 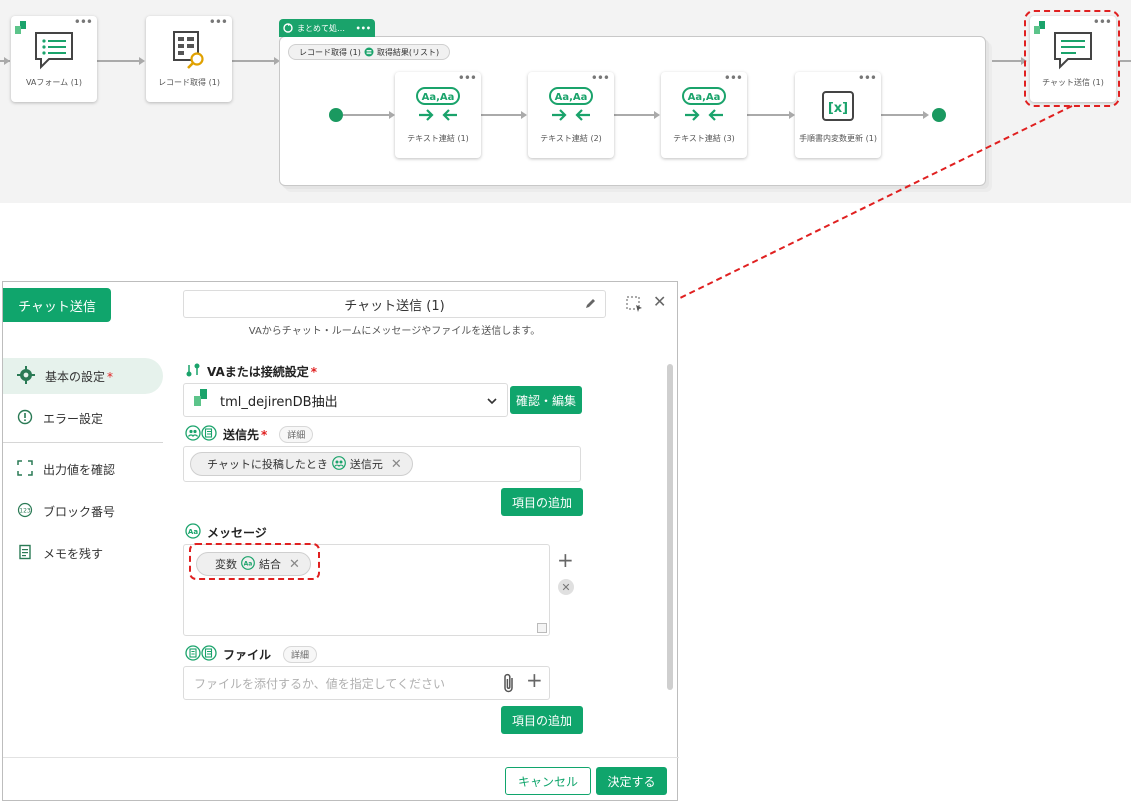 What do you see at coordinates (241, 435) in the screenshot?
I see `section-title: 送信先` at bounding box center [241, 435].